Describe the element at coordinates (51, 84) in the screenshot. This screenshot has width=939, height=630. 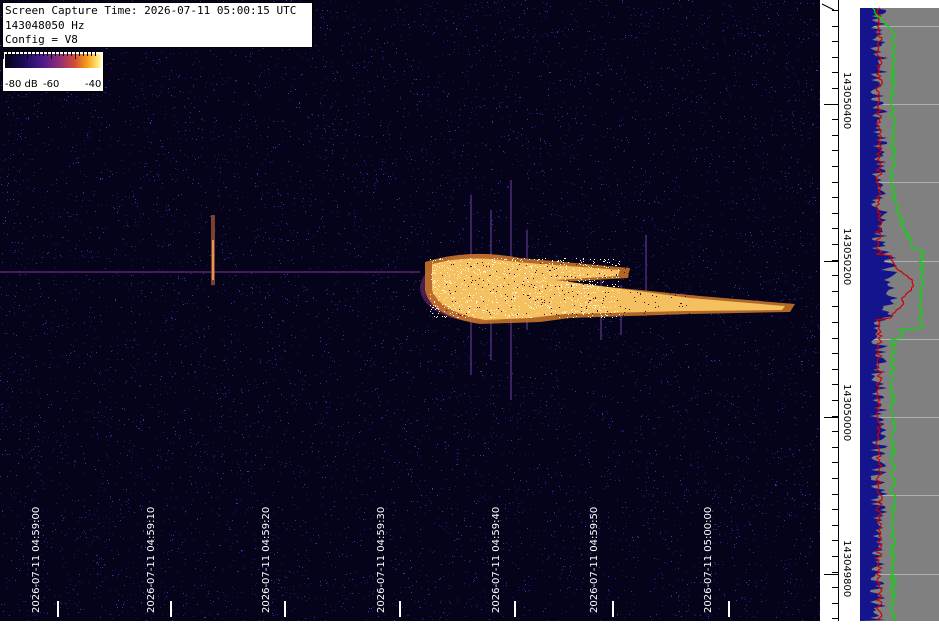
I see `colorbar-mid-label: -60` at that location.